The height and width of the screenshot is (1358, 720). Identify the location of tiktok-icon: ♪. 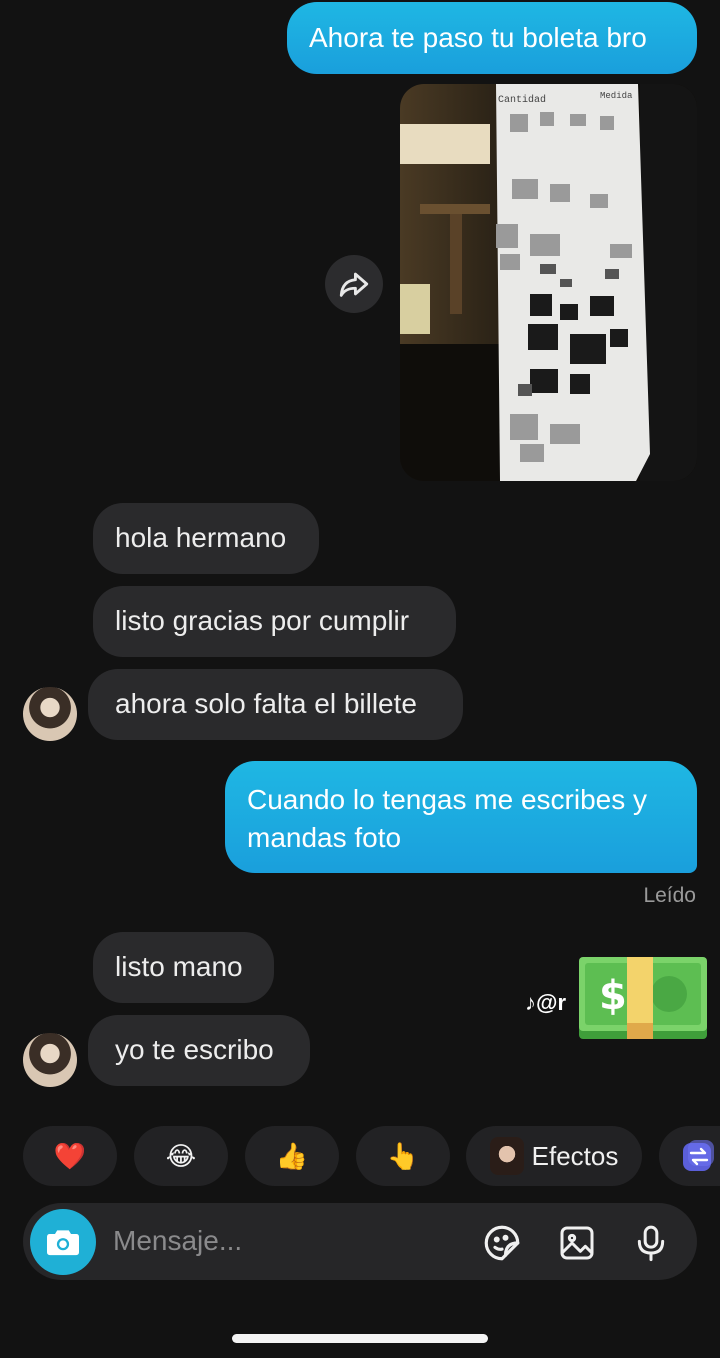
(530, 1002).